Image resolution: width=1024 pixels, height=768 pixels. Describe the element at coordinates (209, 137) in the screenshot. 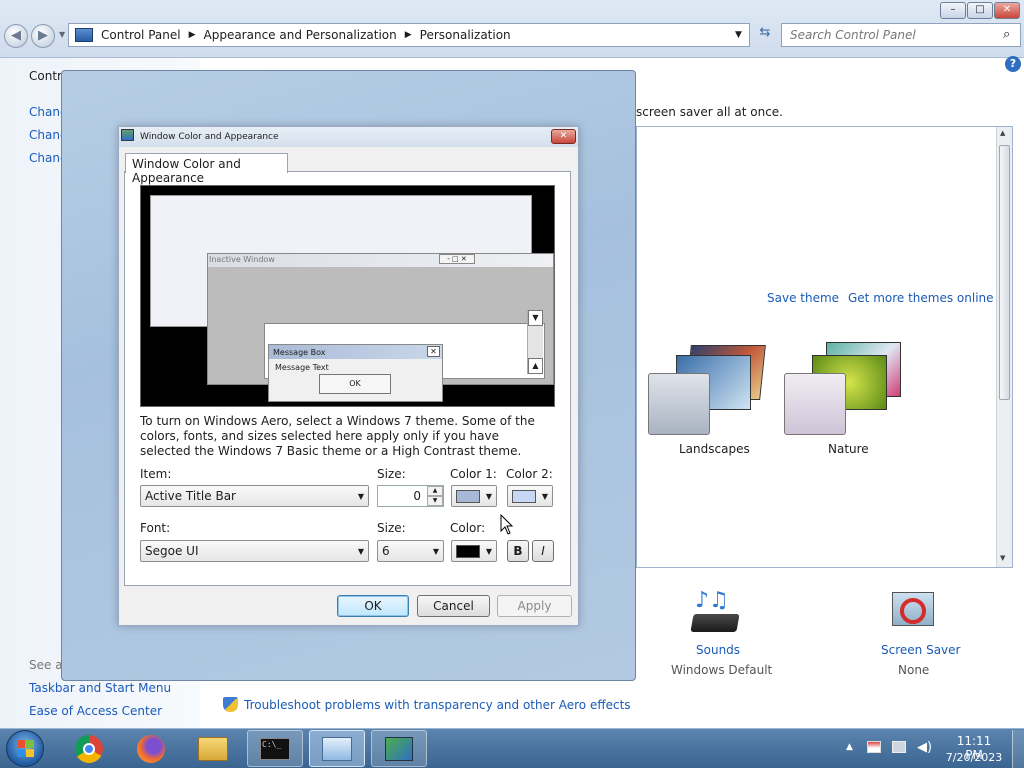

I see `dialog-title: Window Color and Appearance` at that location.